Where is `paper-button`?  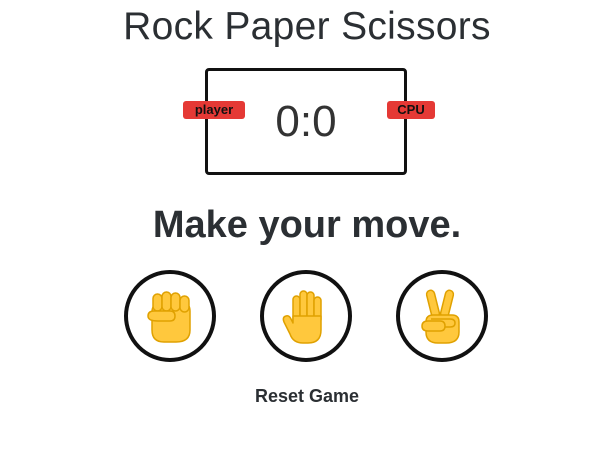 paper-button is located at coordinates (306, 316).